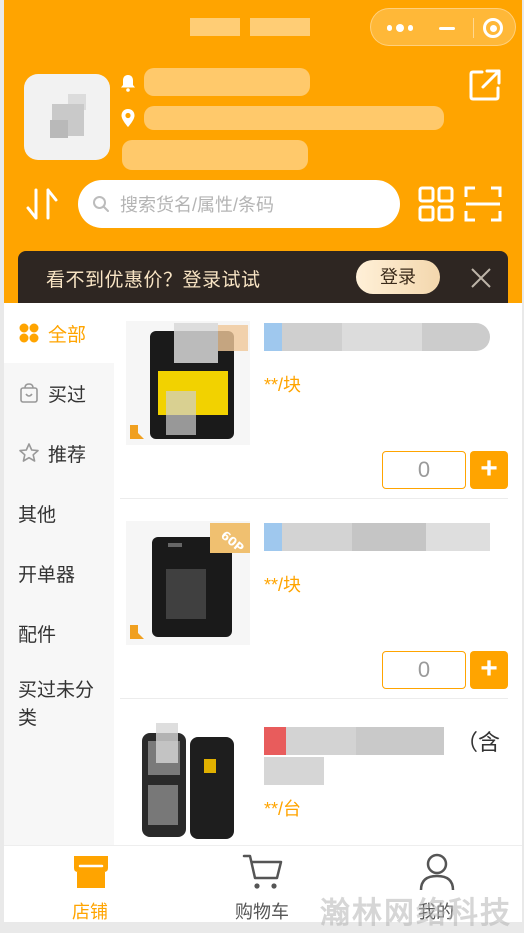  Describe the element at coordinates (294, 118) in the screenshot. I see `blurred-address` at that location.